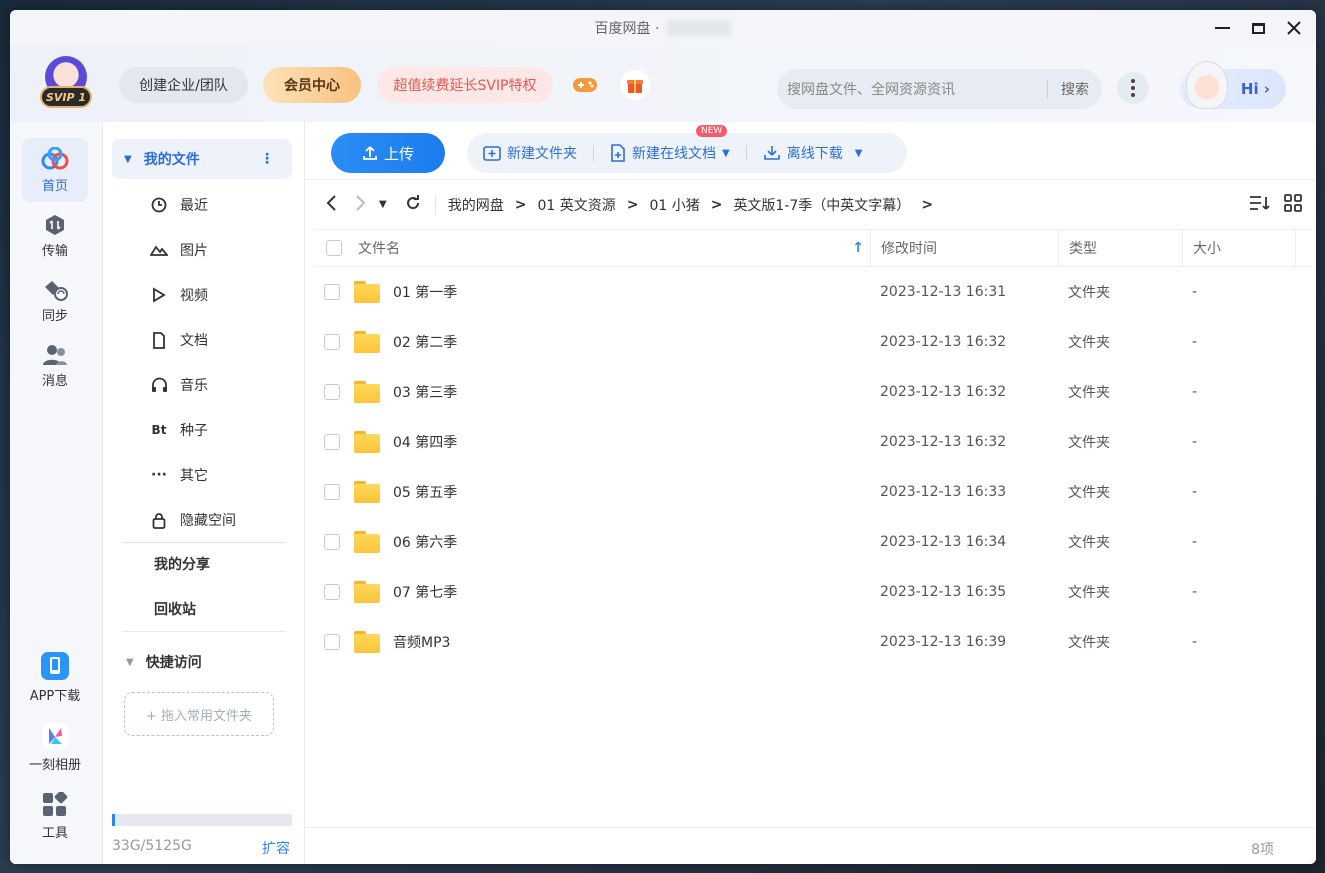 The width and height of the screenshot is (1325, 873). What do you see at coordinates (202, 295) in the screenshot?
I see `sidebar-item-videos: 视频` at bounding box center [202, 295].